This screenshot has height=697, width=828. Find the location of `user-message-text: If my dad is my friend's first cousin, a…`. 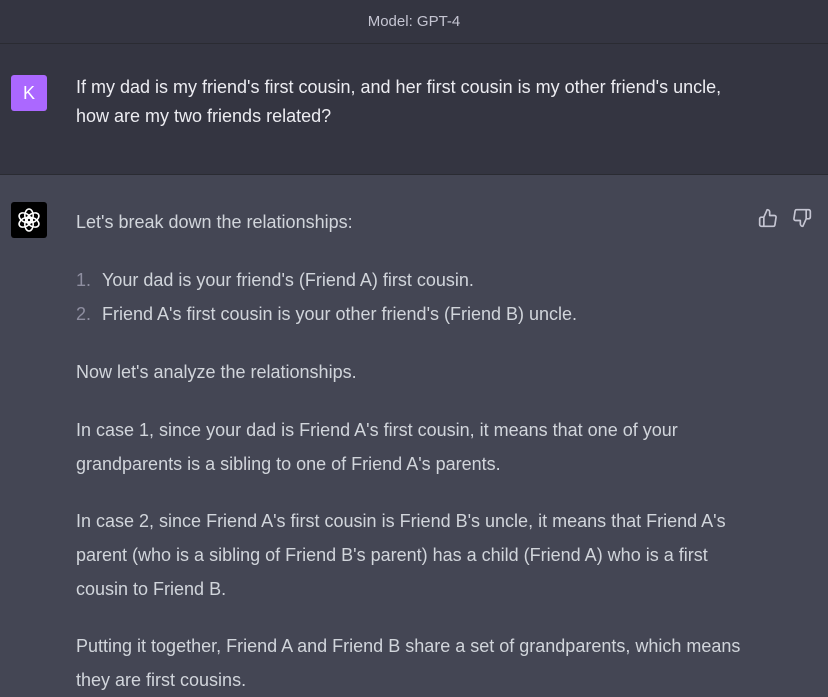

user-message-text: If my dad is my friend's first cousin, a… is located at coordinates (399, 101).